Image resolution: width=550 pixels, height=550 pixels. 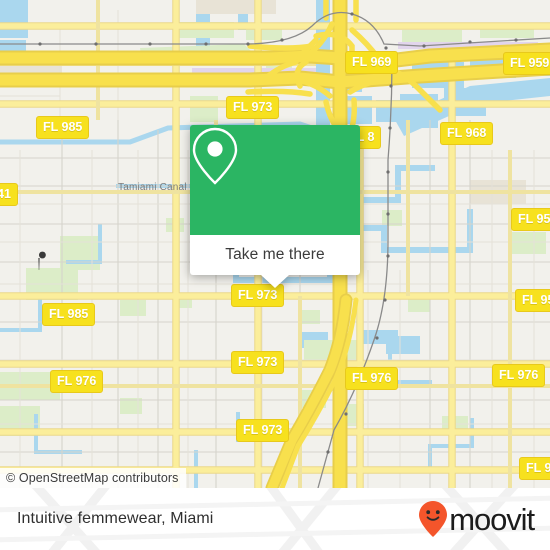 I want to click on place-label-tamiami-canal: Tamiami Canal, so click(x=152, y=187).